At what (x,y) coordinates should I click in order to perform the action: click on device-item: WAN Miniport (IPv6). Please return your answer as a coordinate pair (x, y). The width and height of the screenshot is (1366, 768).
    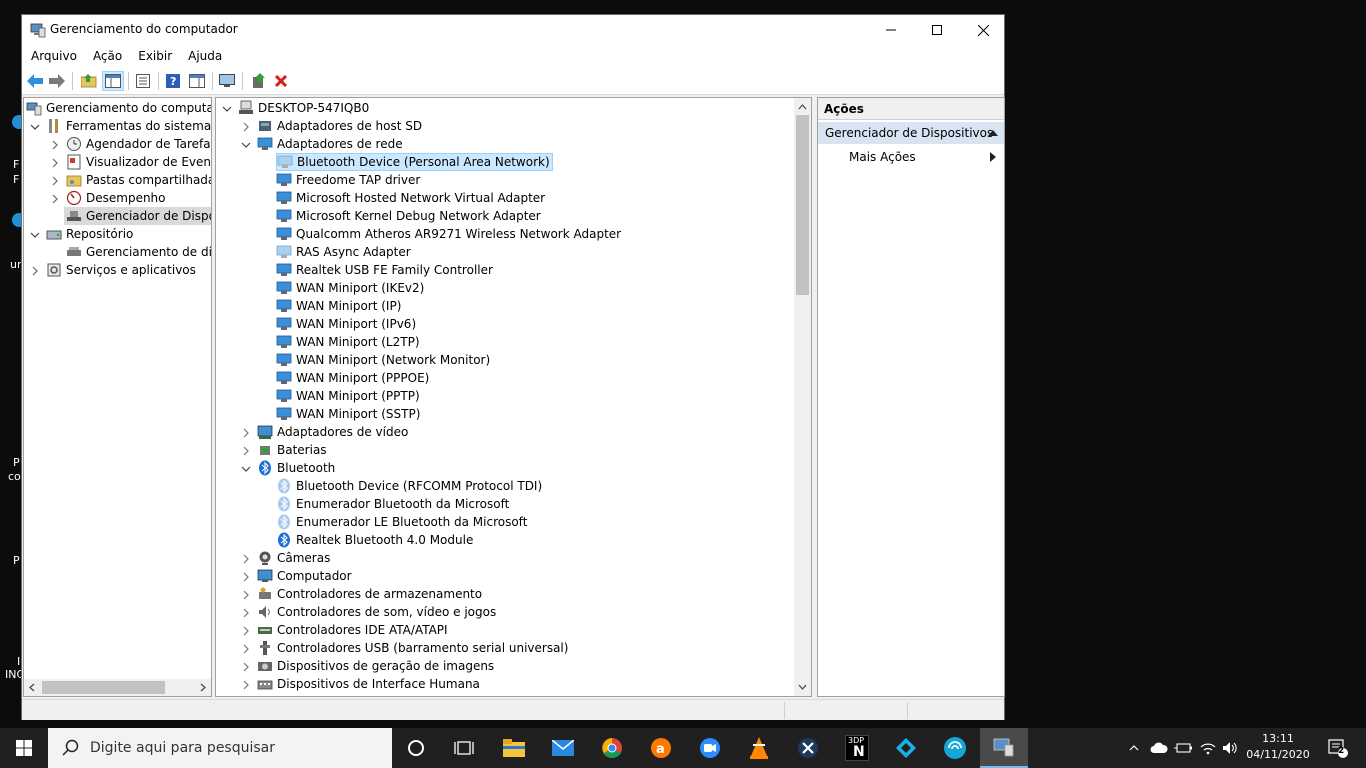
    Looking at the image, I should click on (346, 324).